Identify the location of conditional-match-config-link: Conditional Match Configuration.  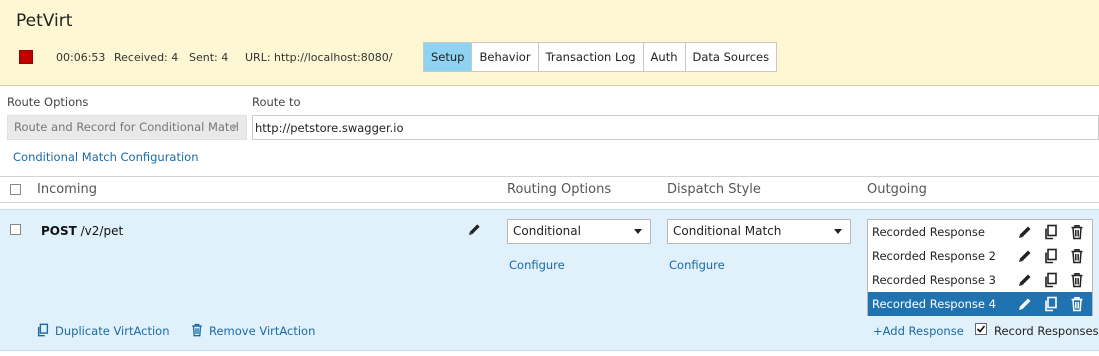
(106, 157).